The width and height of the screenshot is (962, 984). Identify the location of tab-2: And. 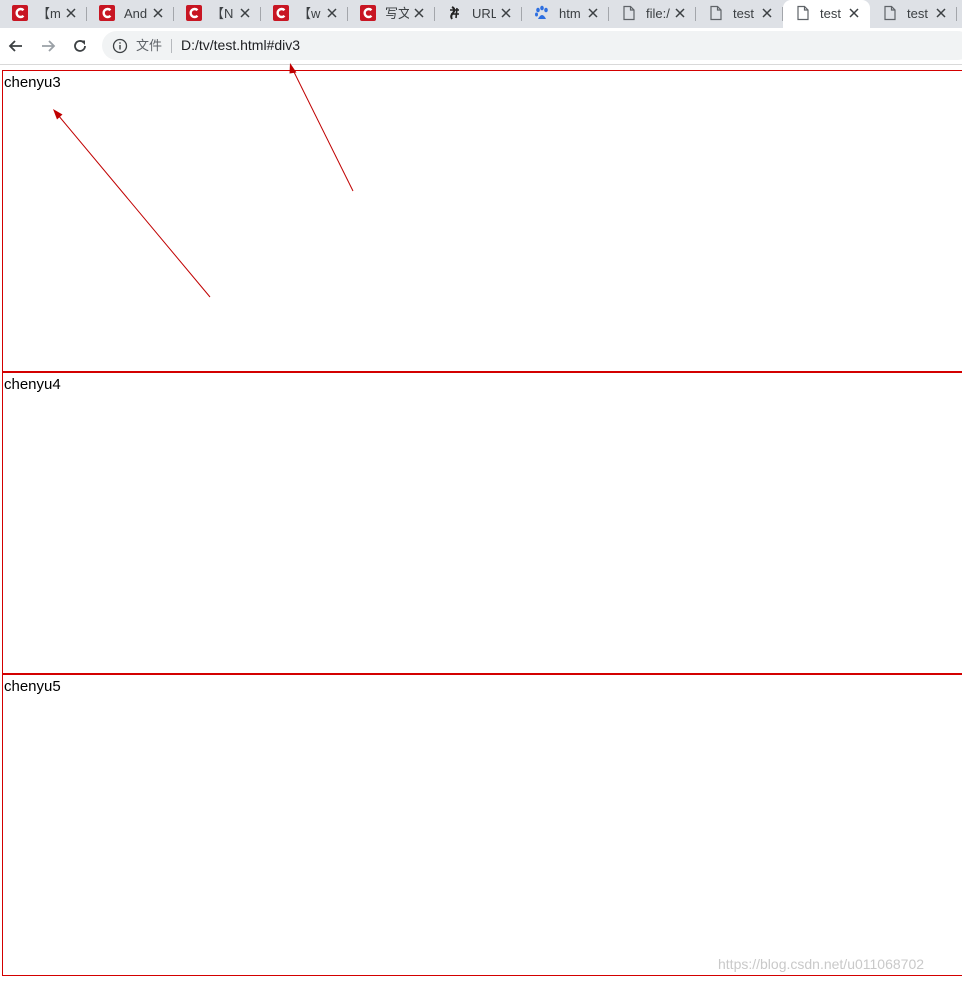
(130, 14).